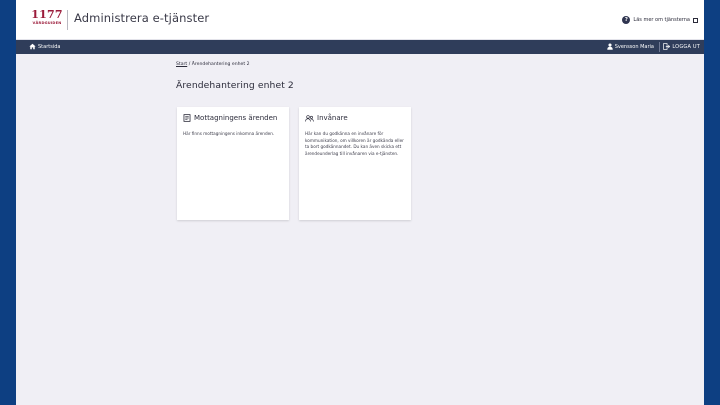  What do you see at coordinates (142, 18) in the screenshot?
I see `app-title: Administrera e-tjänster` at bounding box center [142, 18].